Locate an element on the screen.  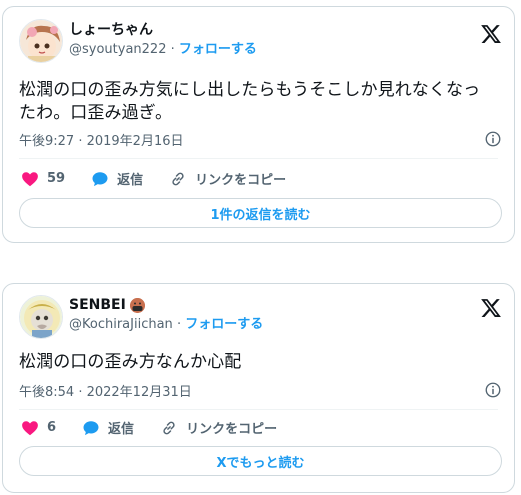
user-handle: @KochiraJiichan is located at coordinates (121, 324).